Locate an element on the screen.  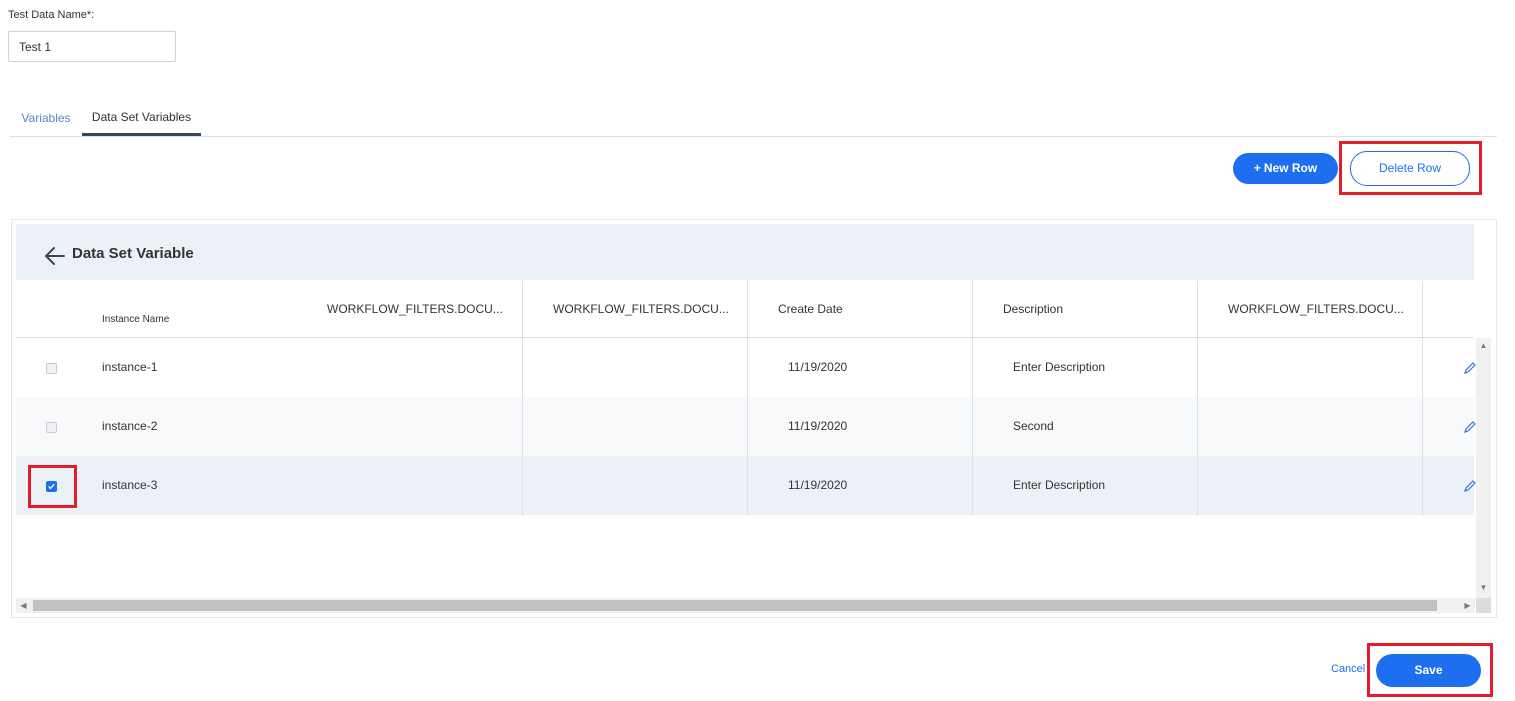
tab-data-set-variables: Data Set Variables is located at coordinates (141, 120).